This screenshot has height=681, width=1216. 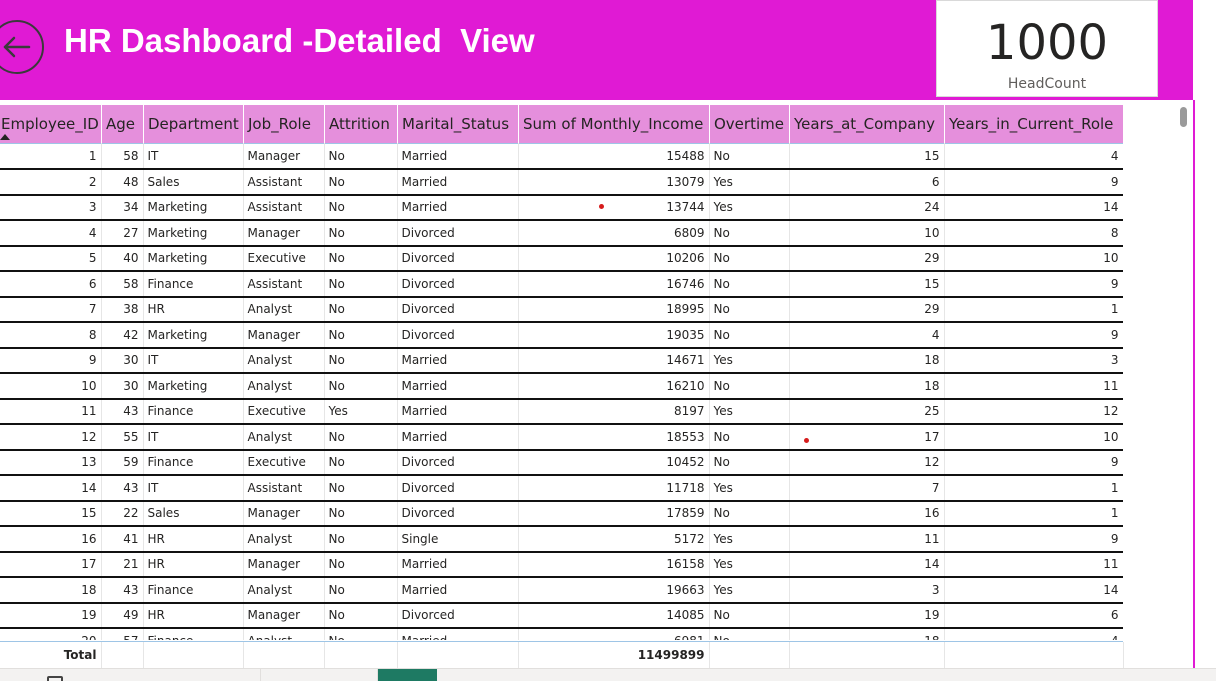 What do you see at coordinates (1194, 384) in the screenshot?
I see `visual-border` at bounding box center [1194, 384].